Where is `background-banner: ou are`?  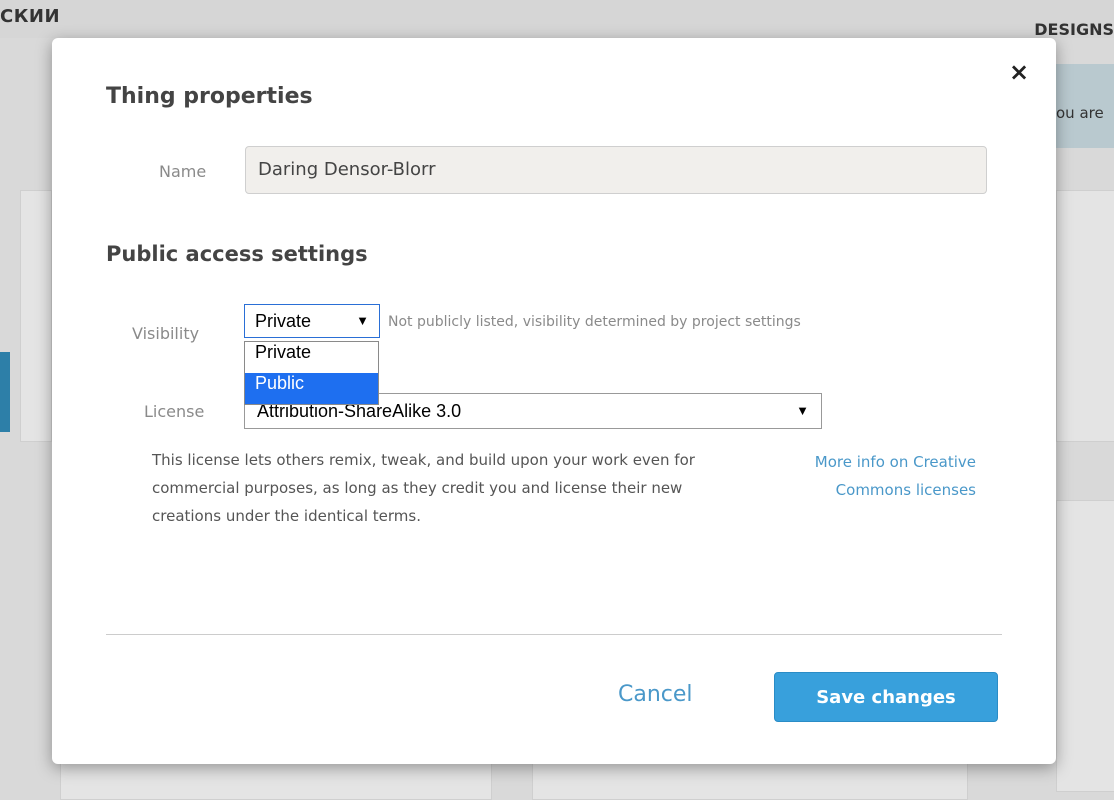 background-banner: ou are is located at coordinates (1085, 106).